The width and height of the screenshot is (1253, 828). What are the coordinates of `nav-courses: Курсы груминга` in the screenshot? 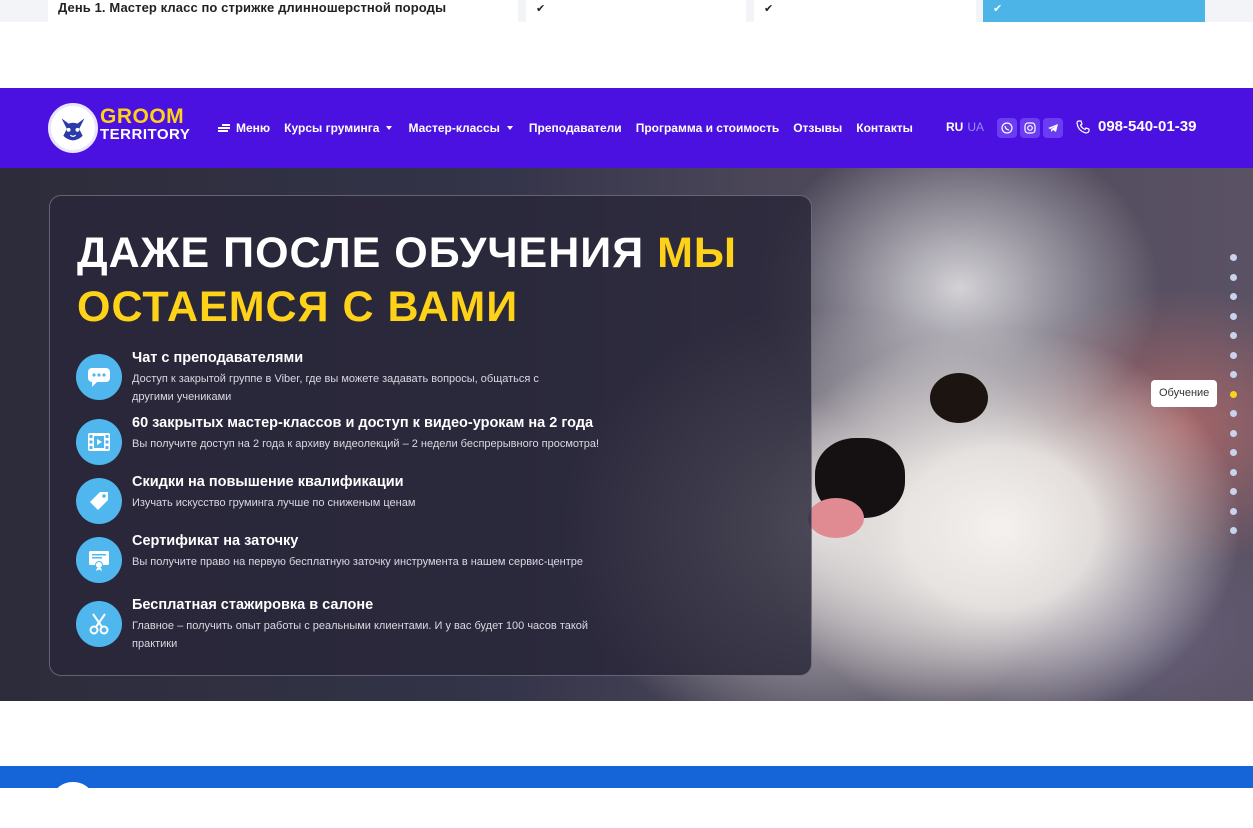 It's located at (338, 128).